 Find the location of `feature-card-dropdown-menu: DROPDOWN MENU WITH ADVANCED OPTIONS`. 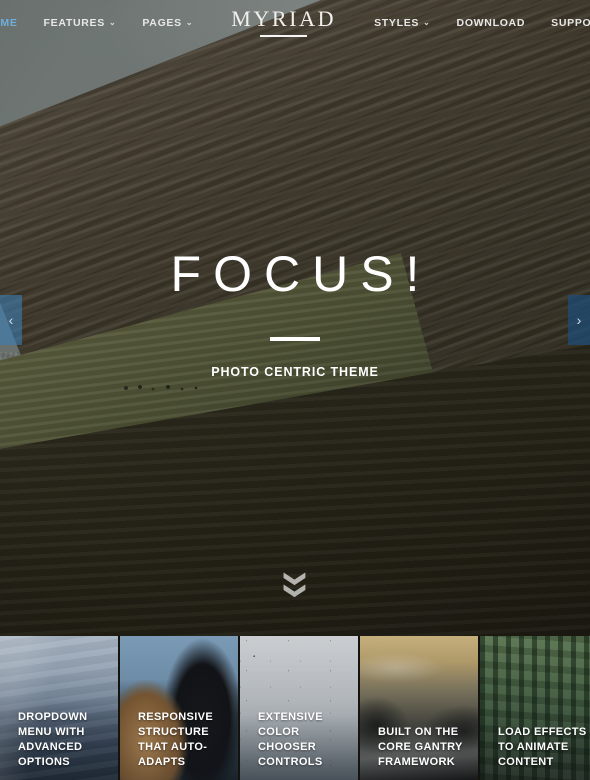

feature-card-dropdown-menu: DROPDOWN MENU WITH ADVANCED OPTIONS is located at coordinates (59, 708).